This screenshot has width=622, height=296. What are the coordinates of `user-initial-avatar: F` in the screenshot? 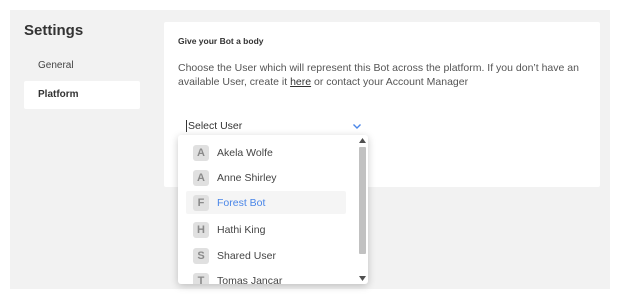 It's located at (201, 202).